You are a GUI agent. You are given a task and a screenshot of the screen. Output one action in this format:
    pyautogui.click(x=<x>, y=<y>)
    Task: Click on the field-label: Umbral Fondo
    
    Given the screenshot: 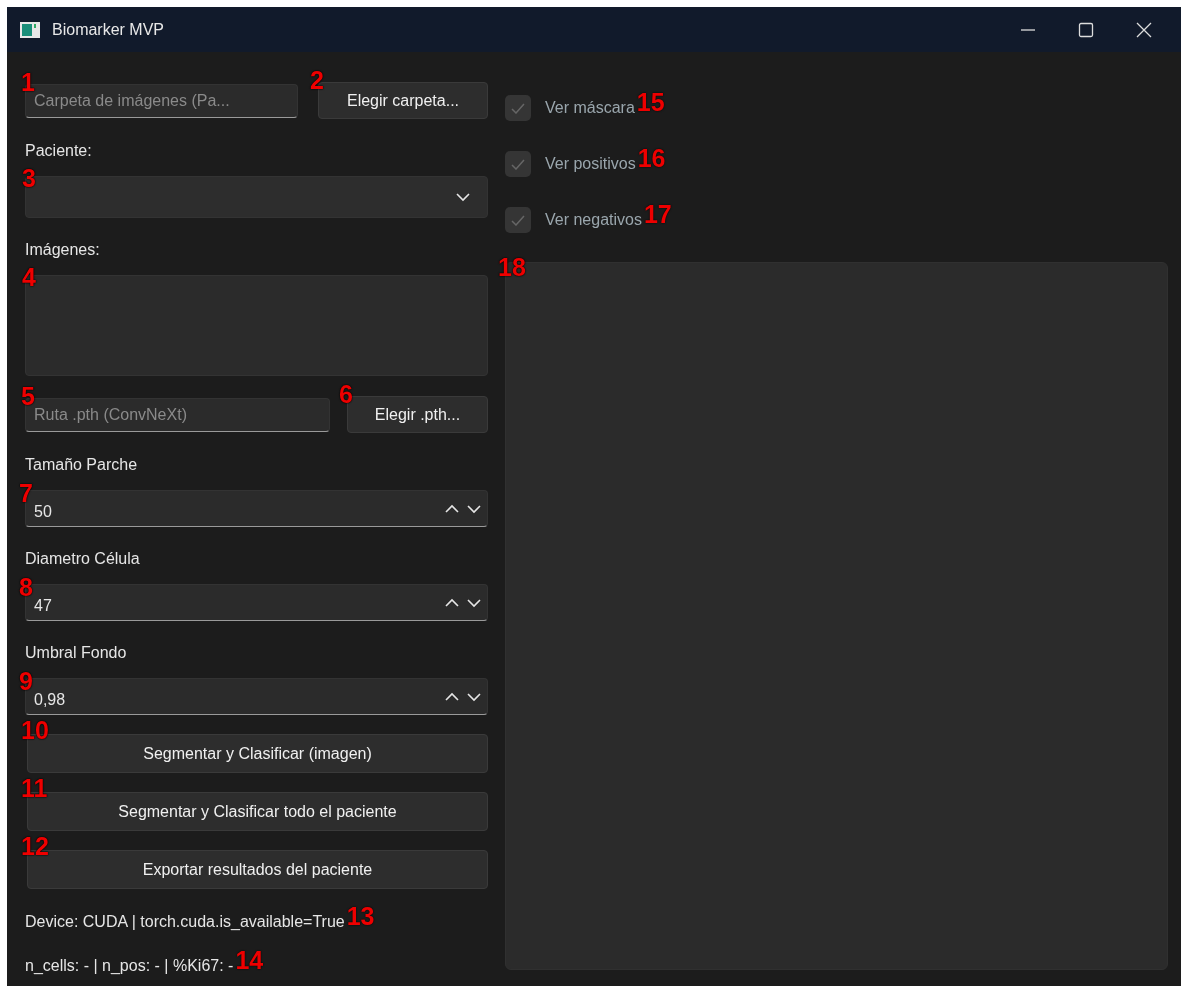 What is the action you would take?
    pyautogui.click(x=76, y=653)
    